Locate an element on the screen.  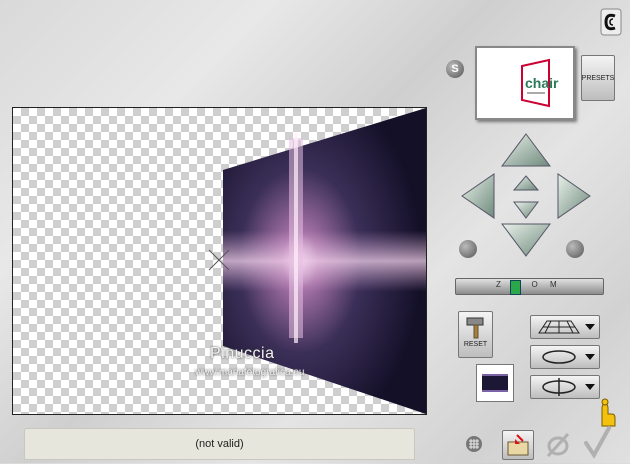
s-label: S is located at coordinates (455, 69).